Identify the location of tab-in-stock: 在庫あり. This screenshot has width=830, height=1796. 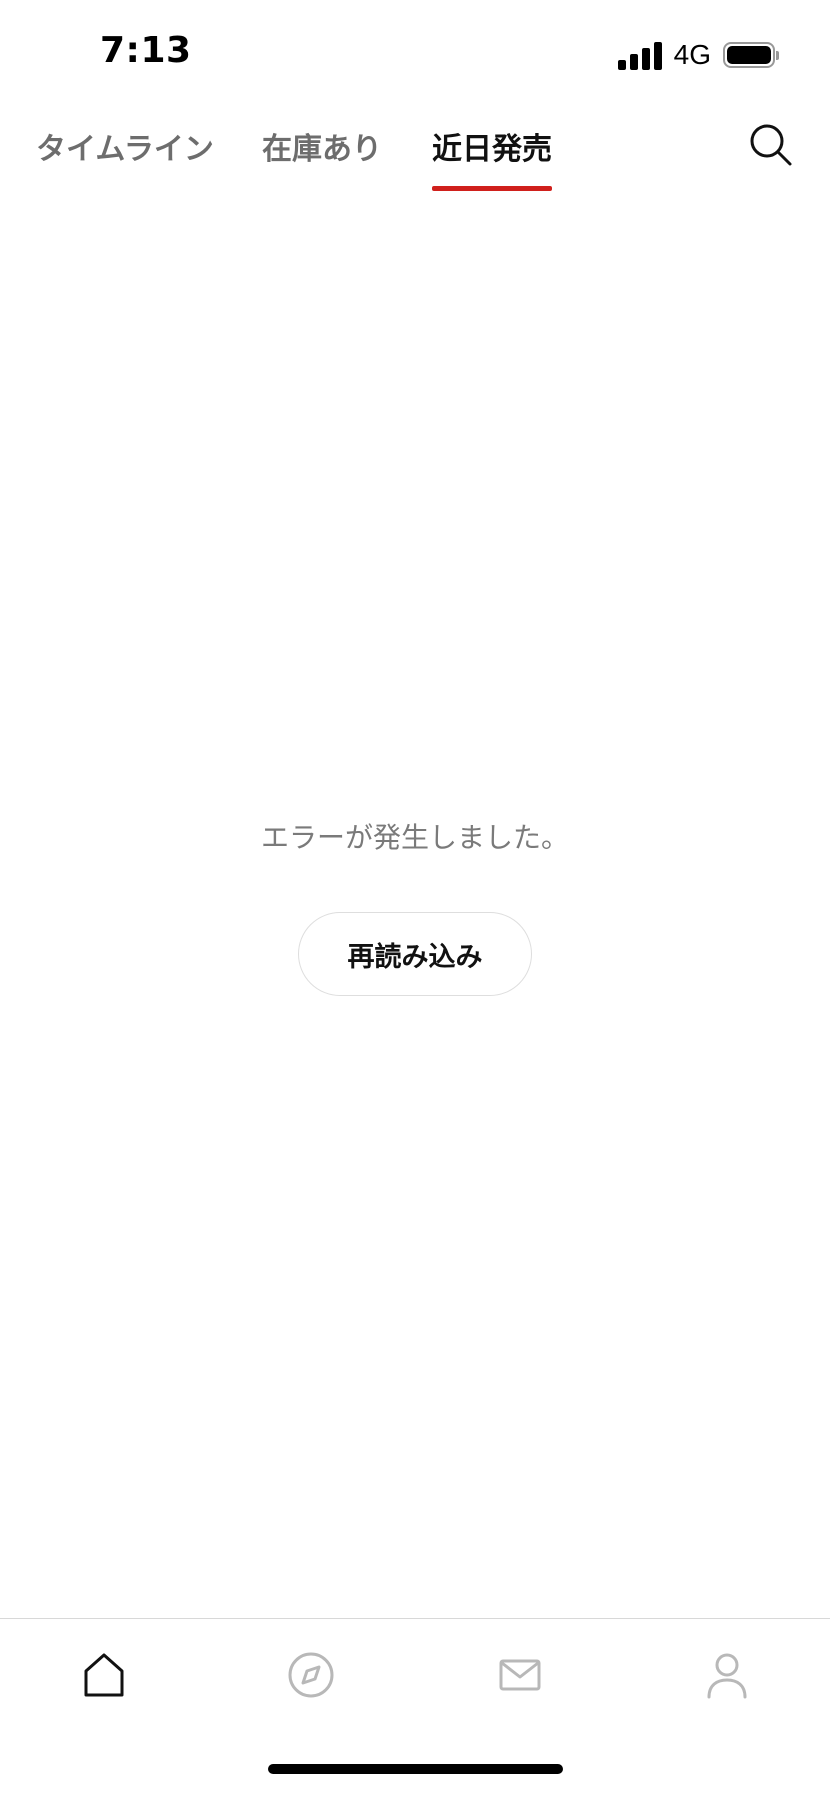
(322, 146).